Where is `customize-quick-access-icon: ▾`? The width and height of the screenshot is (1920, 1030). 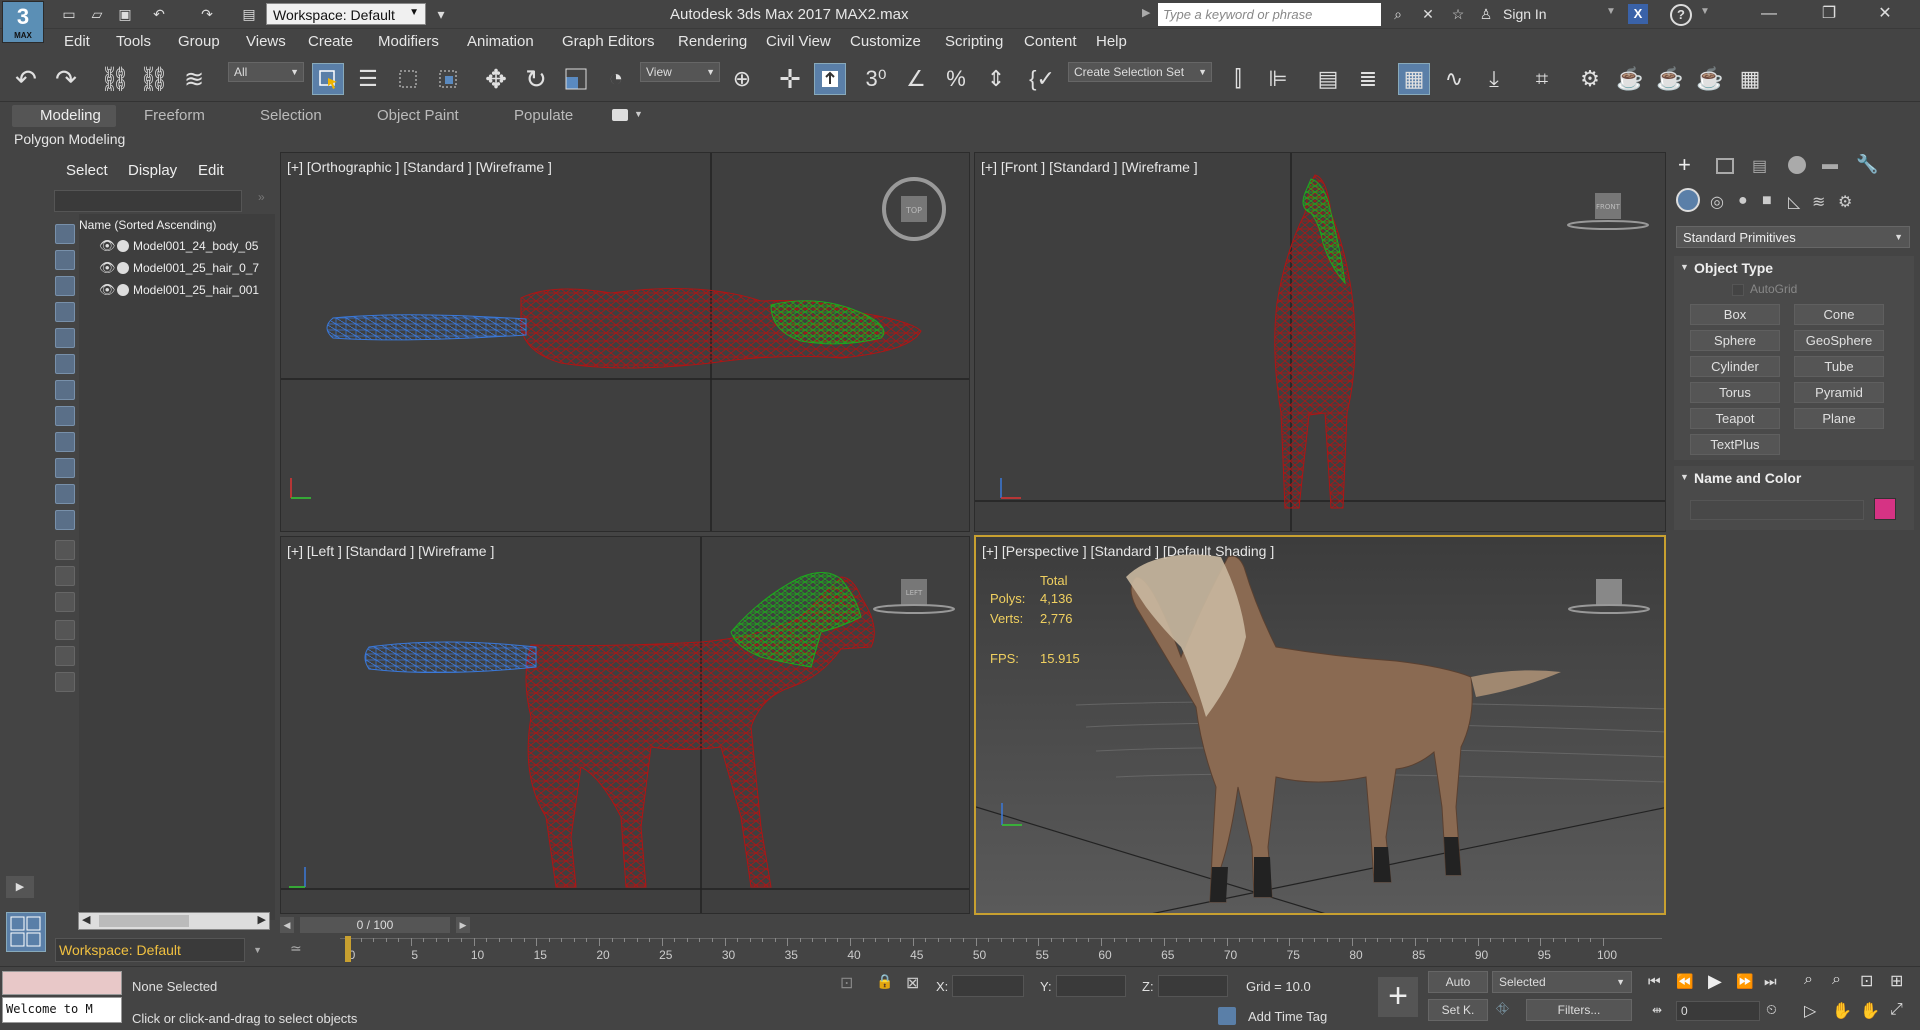
customize-quick-access-icon: ▾ is located at coordinates (441, 14).